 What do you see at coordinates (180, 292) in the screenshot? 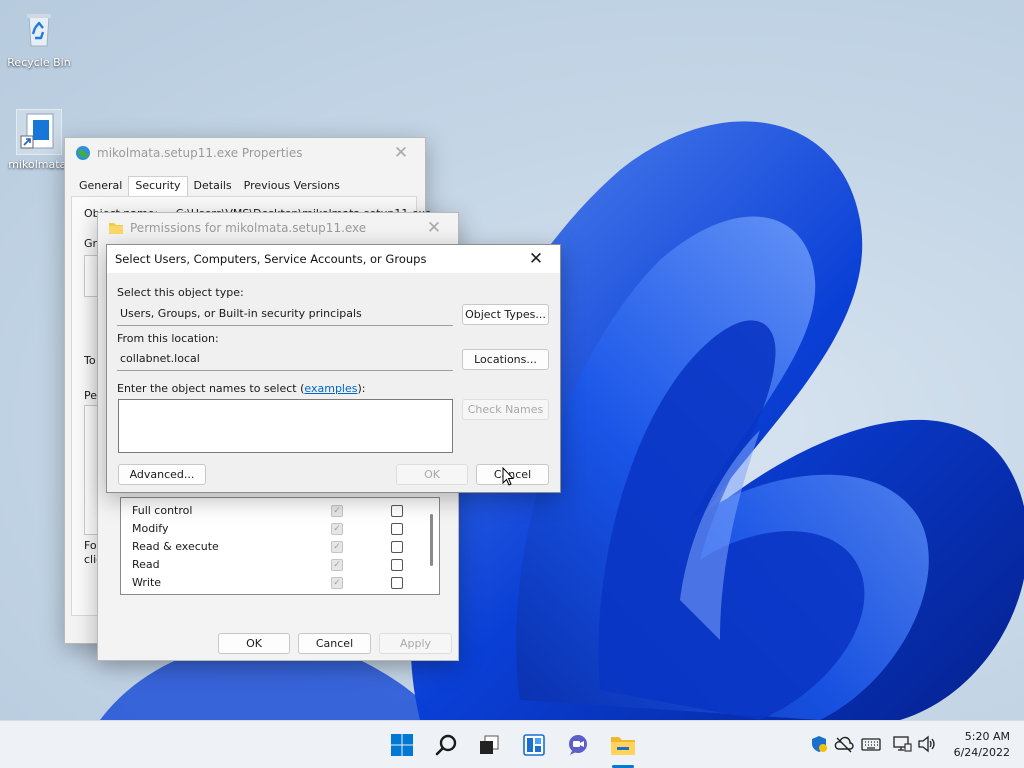
I see `object-type-label: Select this object type:` at bounding box center [180, 292].